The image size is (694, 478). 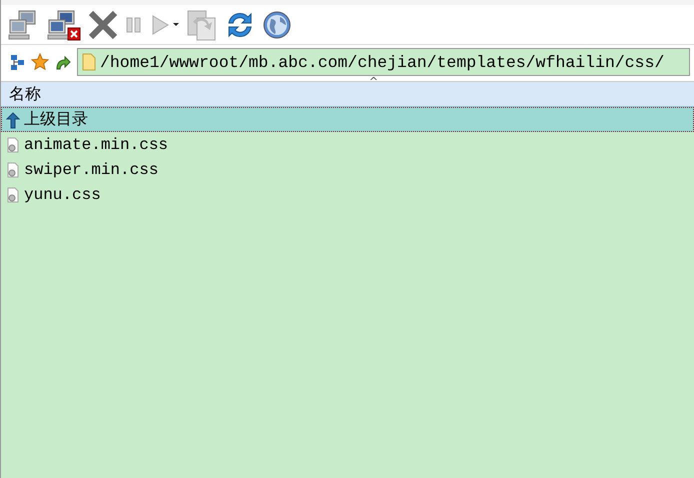 What do you see at coordinates (64, 25) in the screenshot?
I see `computers-disconnect-icon` at bounding box center [64, 25].